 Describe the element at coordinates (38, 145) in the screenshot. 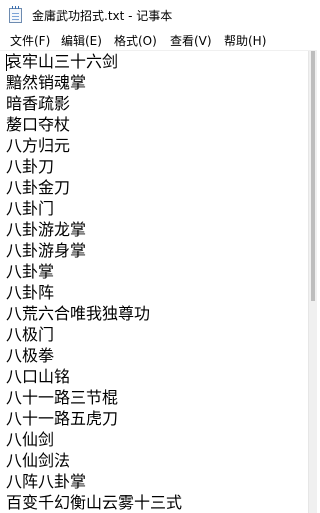

I see `text-line: 八方归元` at that location.